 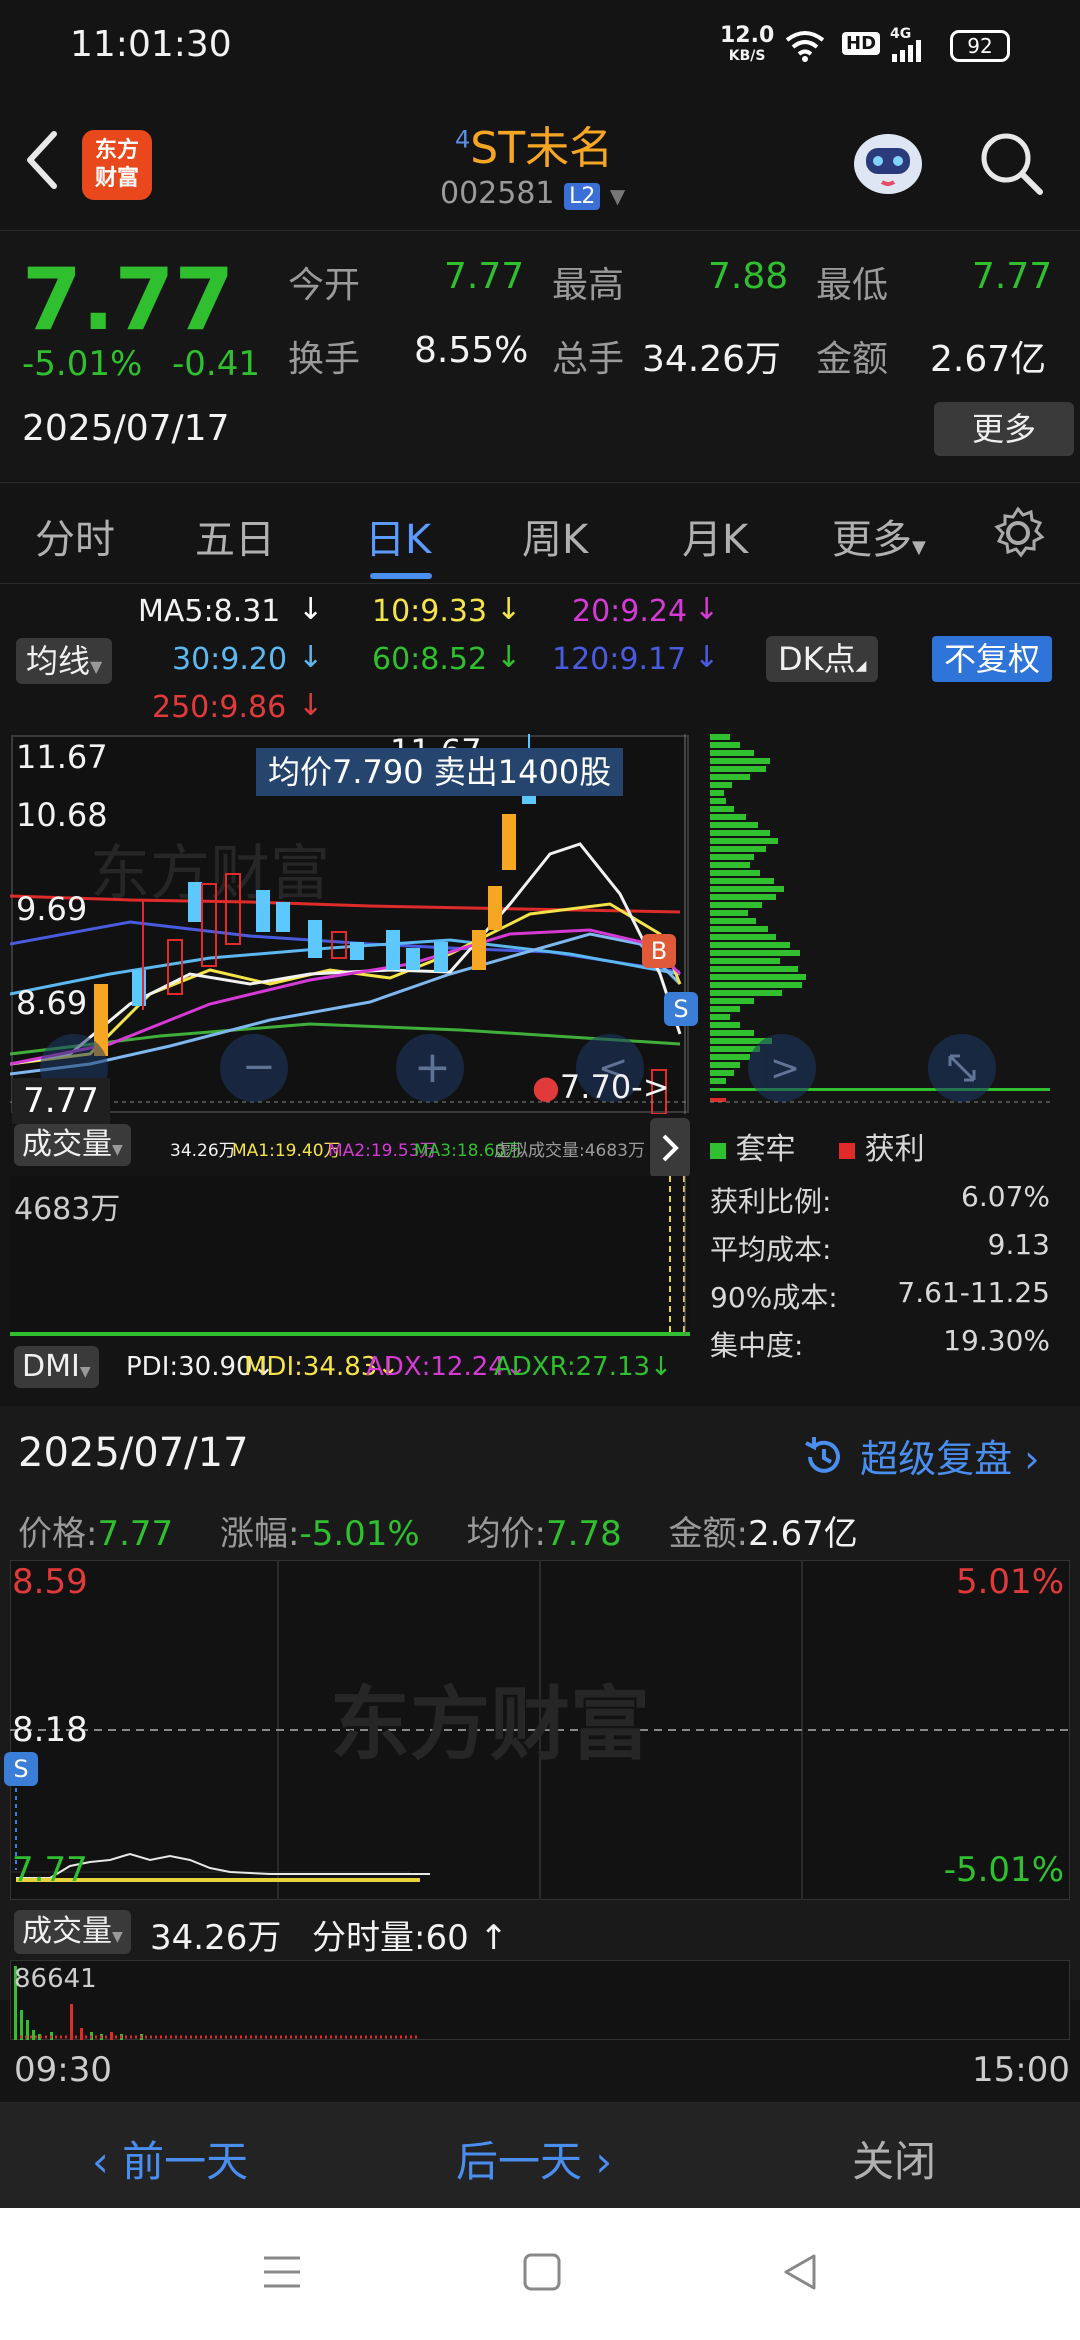 What do you see at coordinates (52, 909) in the screenshot?
I see `y-axis-9.69: 9.69` at bounding box center [52, 909].